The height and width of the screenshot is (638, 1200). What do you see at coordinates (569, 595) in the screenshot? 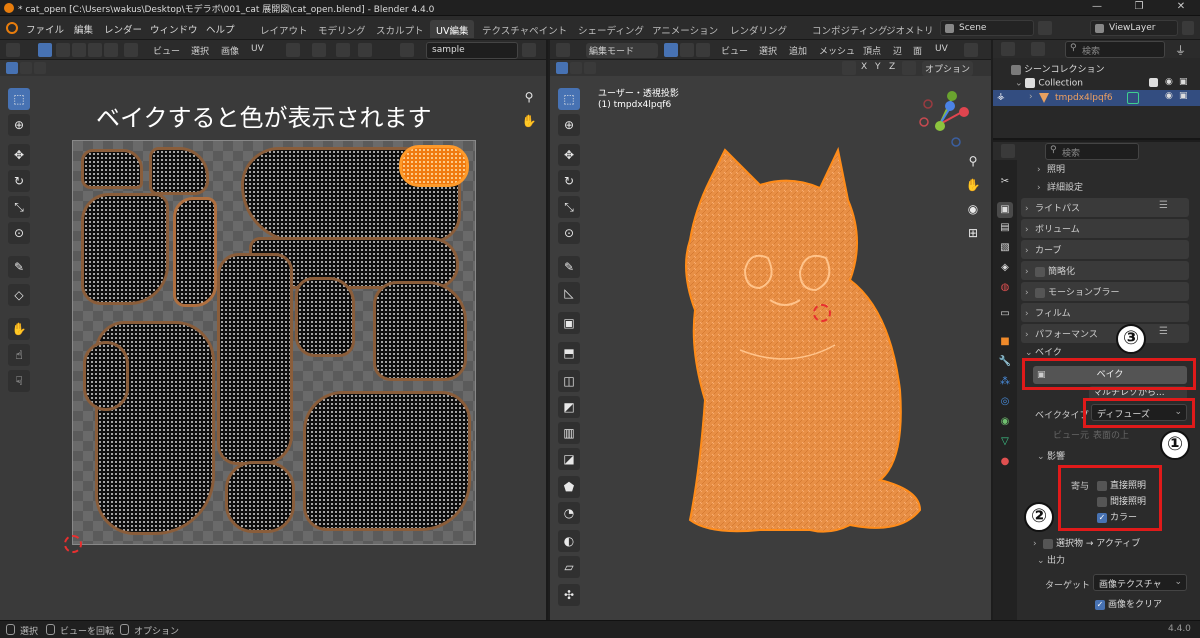
I see `rip-region-tool: ✣` at bounding box center [569, 595].